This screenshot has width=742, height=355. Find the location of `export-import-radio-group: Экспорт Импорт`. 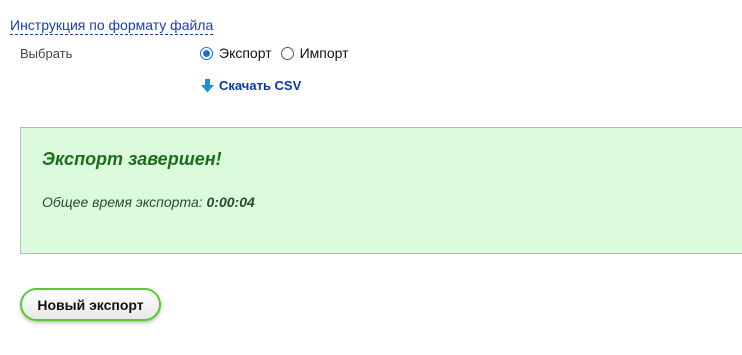

export-import-radio-group: Экспорт Импорт is located at coordinates (279, 53).